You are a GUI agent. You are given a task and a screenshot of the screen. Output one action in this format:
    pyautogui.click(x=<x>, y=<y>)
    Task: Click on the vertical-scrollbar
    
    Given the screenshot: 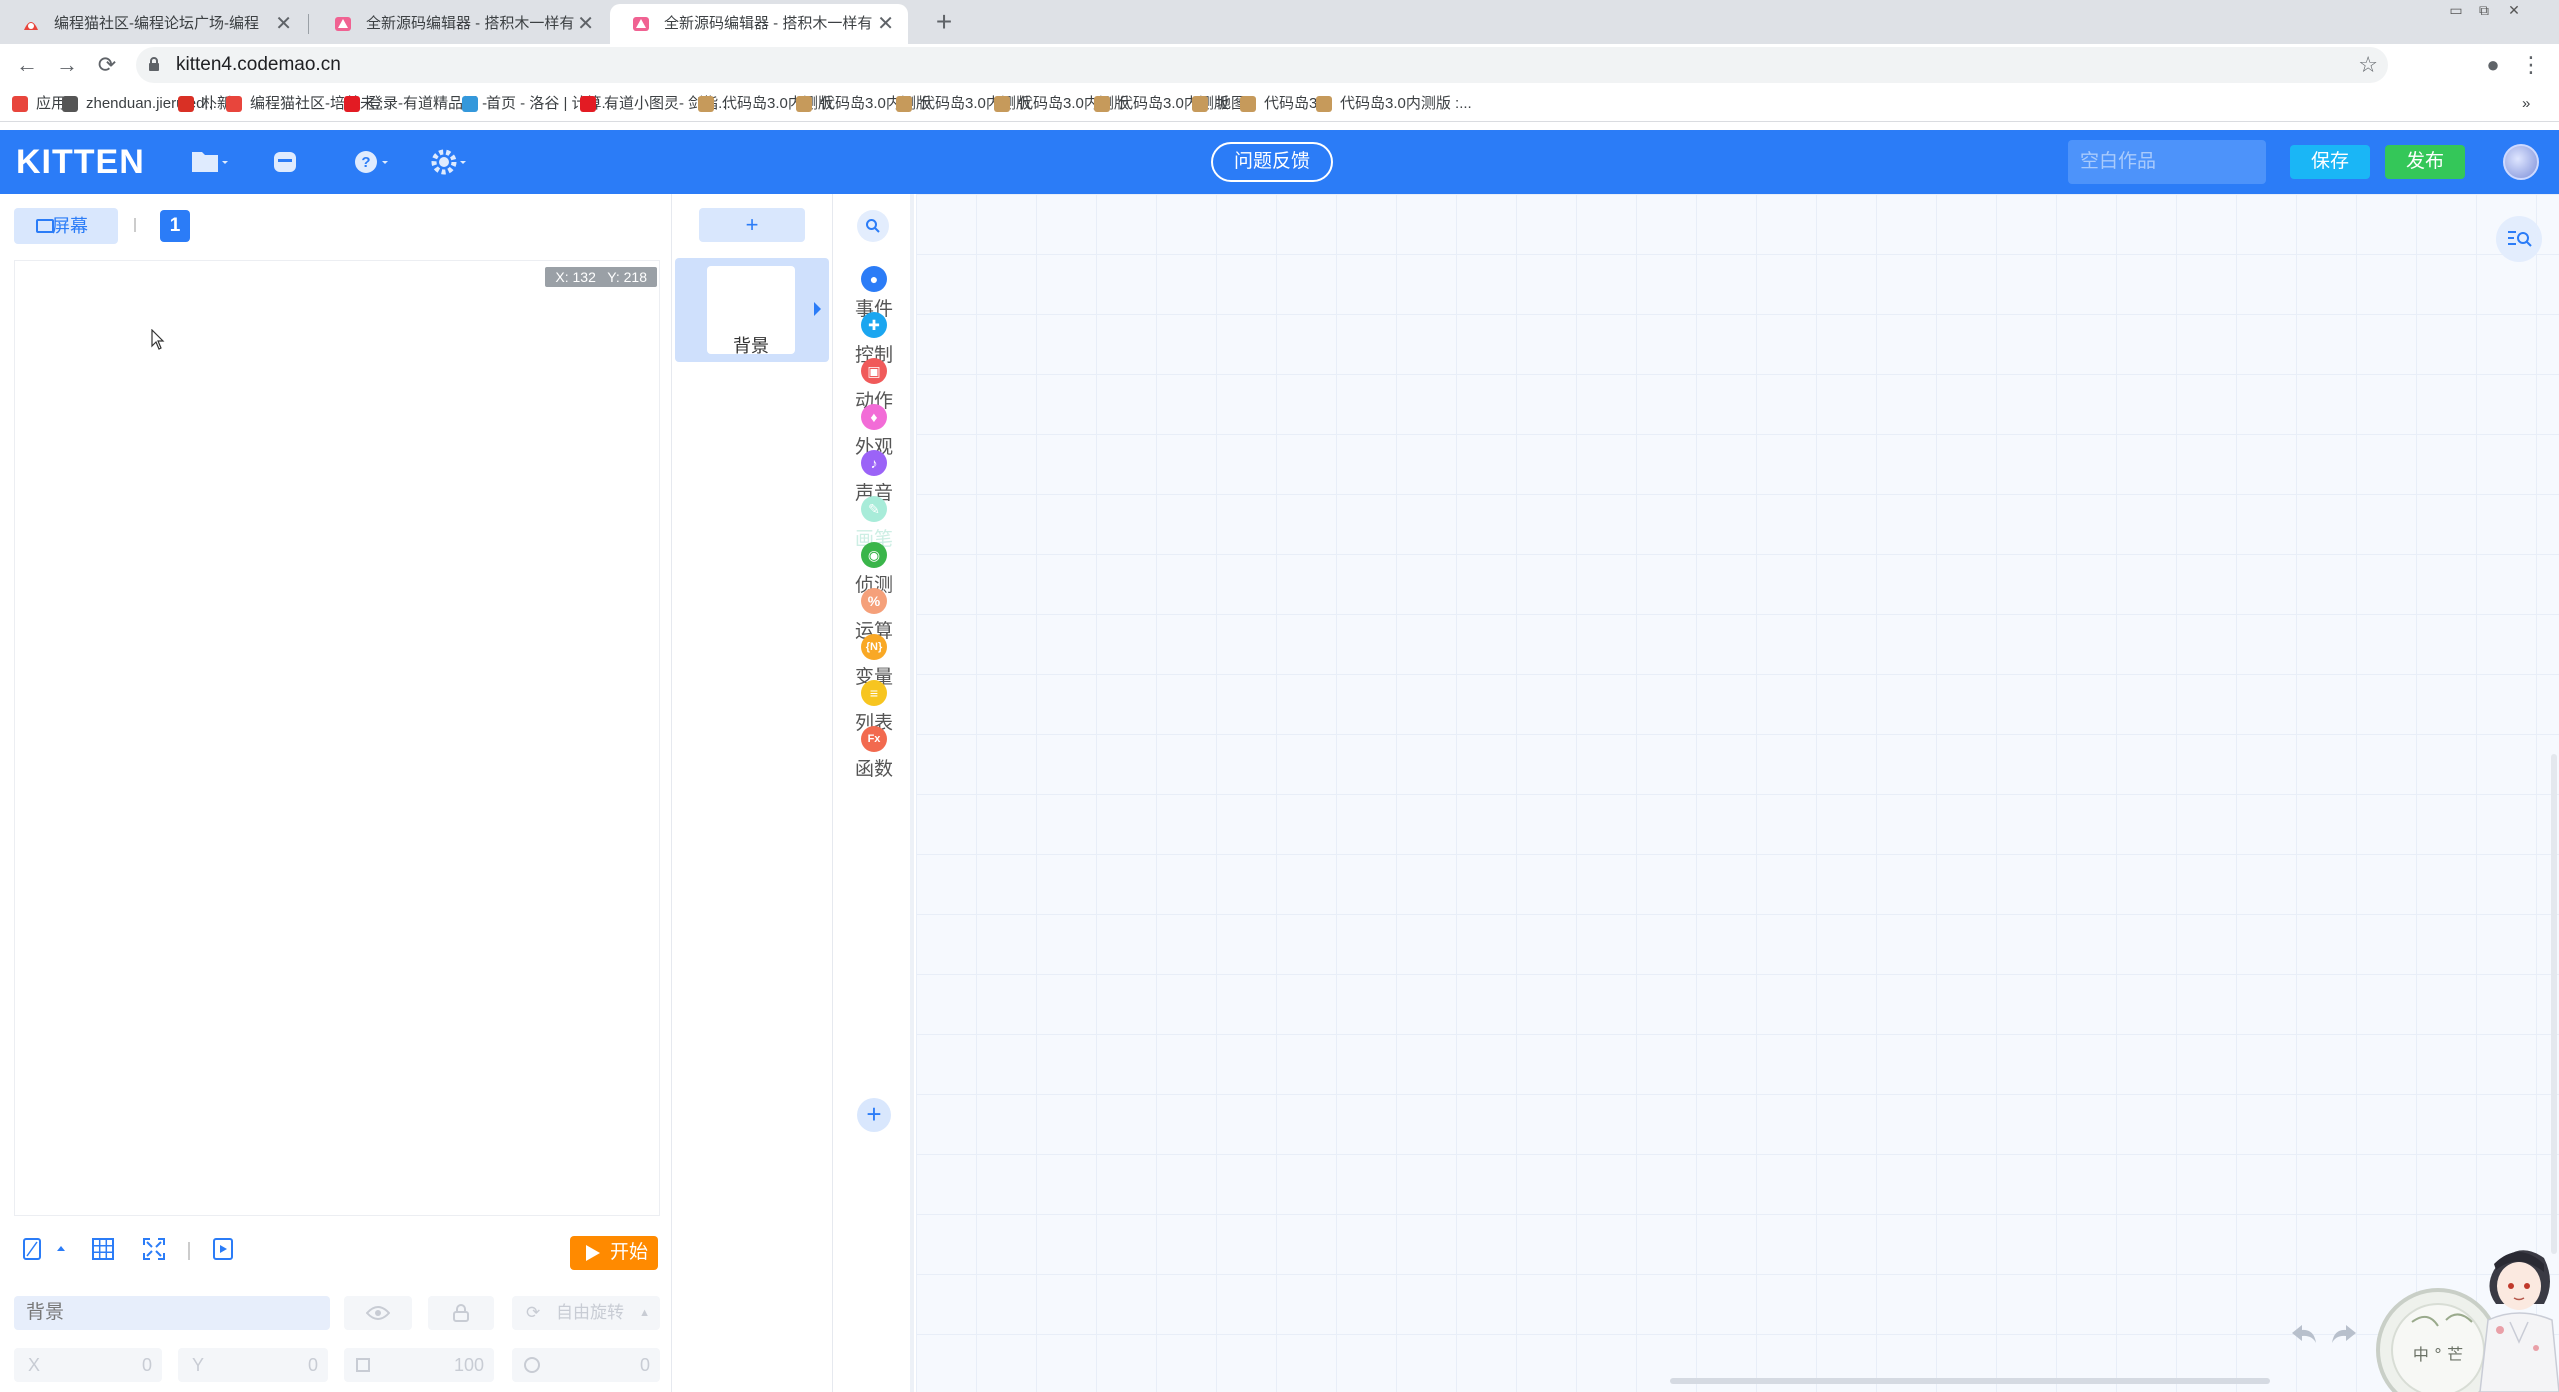 What is the action you would take?
    pyautogui.click(x=2554, y=1004)
    